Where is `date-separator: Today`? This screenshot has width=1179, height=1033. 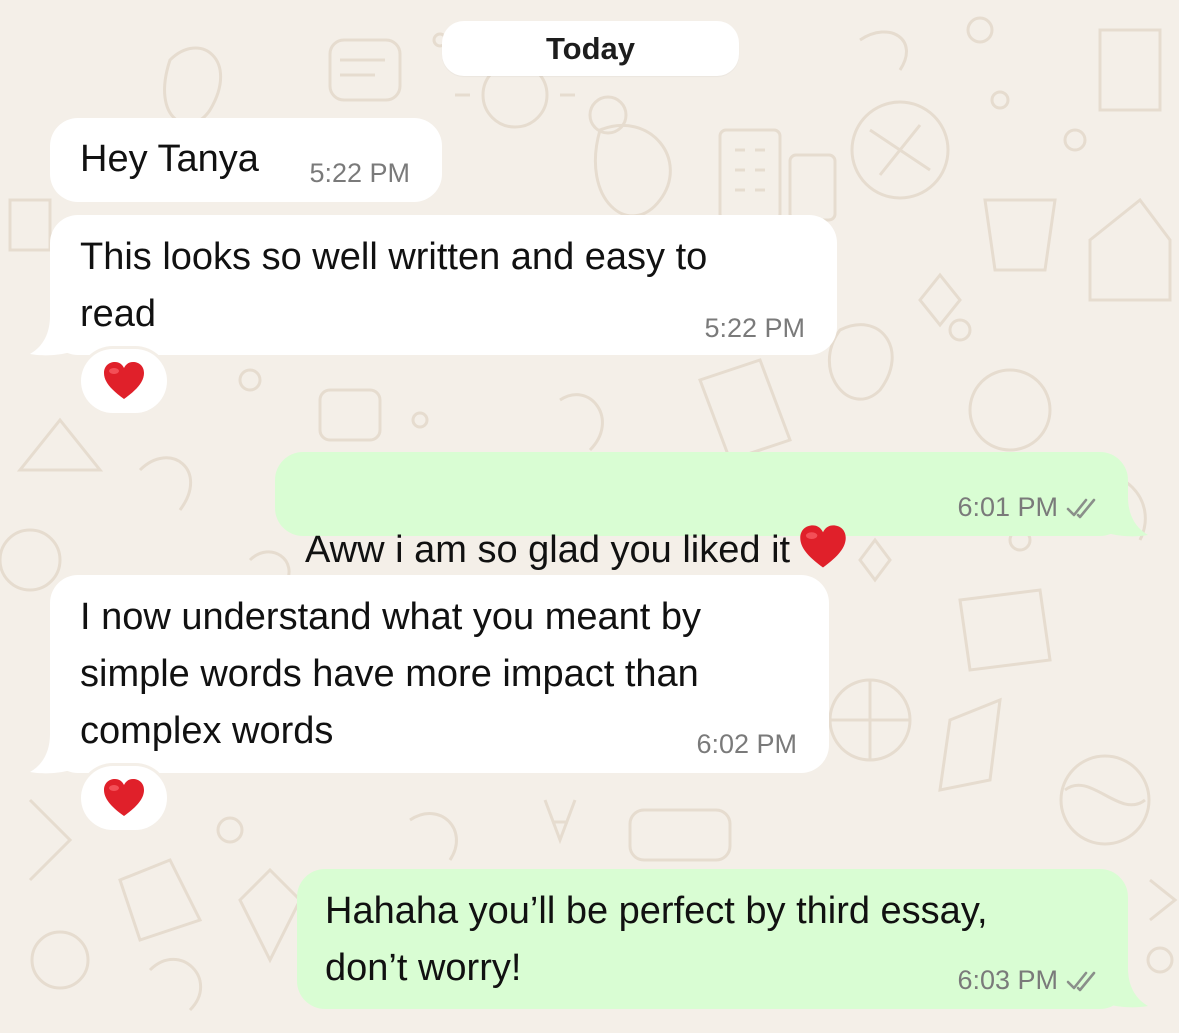
date-separator: Today is located at coordinates (590, 48).